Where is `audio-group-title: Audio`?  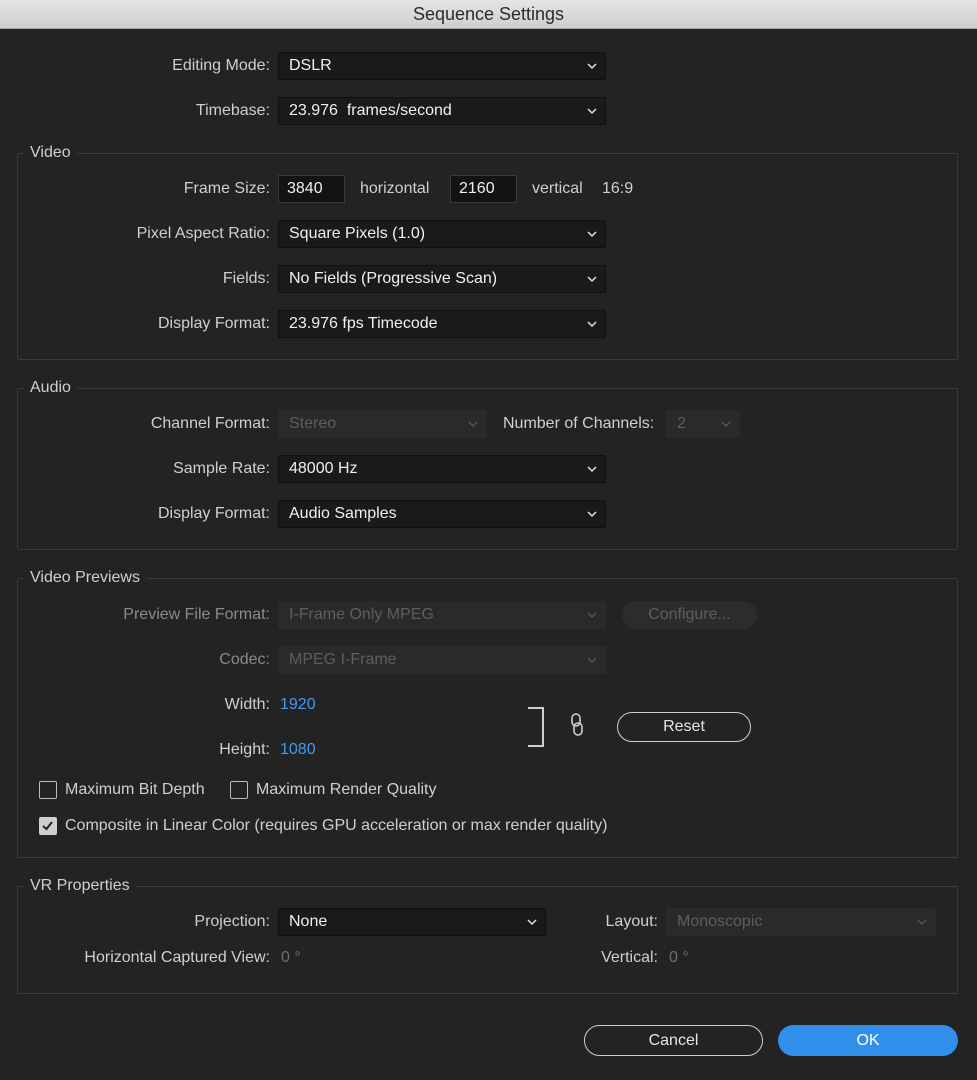 audio-group-title: Audio is located at coordinates (50, 388).